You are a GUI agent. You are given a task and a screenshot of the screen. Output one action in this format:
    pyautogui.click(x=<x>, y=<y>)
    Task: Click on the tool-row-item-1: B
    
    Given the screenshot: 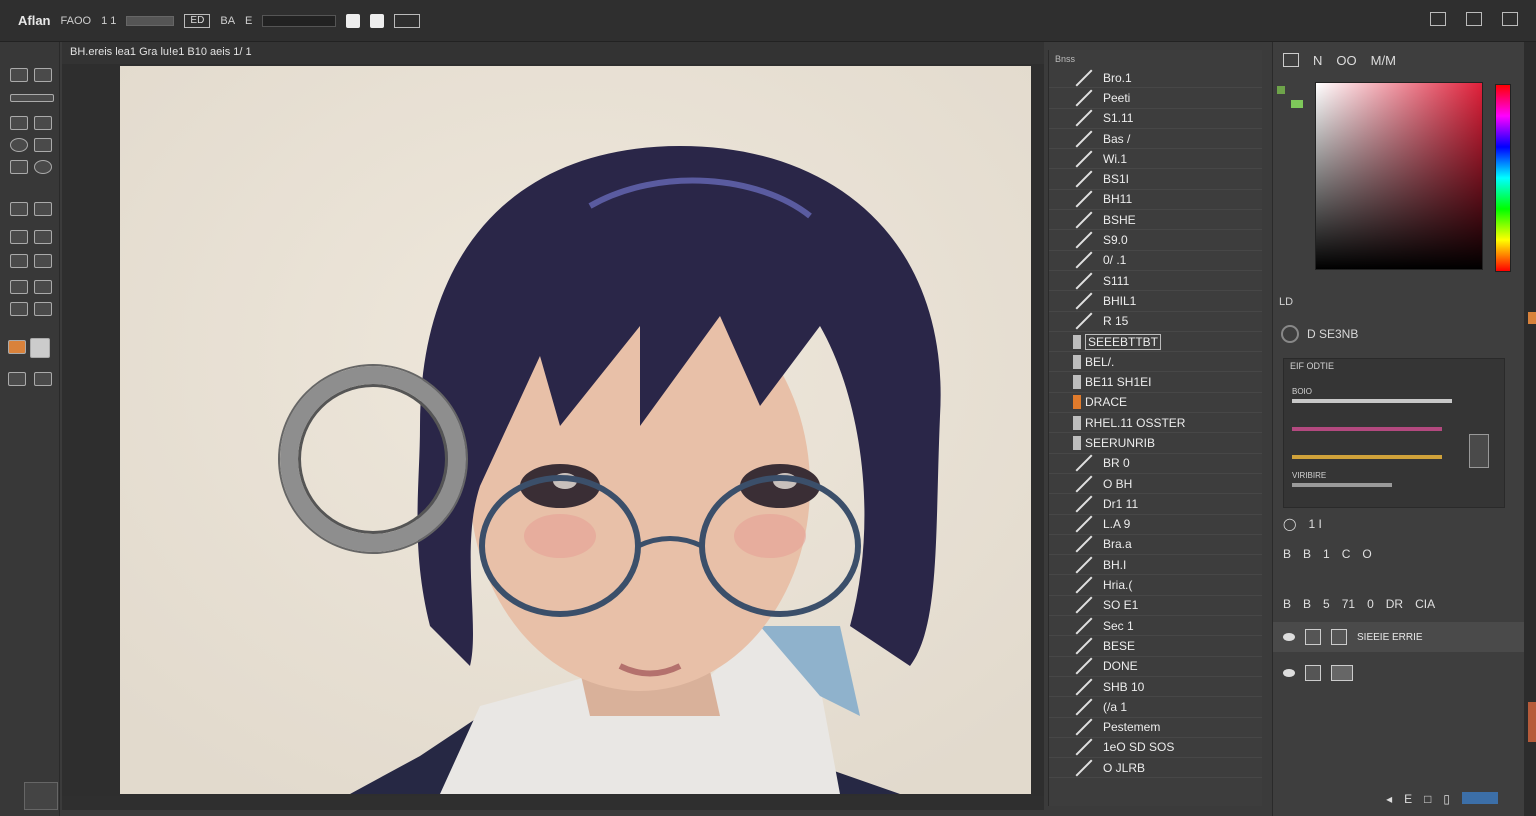 What is the action you would take?
    pyautogui.click(x=1287, y=554)
    